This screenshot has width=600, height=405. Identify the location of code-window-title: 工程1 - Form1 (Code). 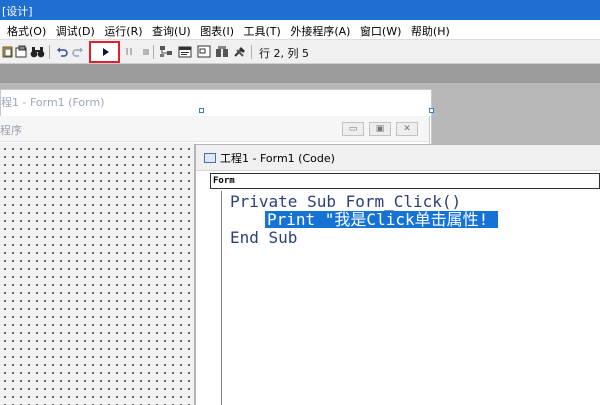
(277, 158).